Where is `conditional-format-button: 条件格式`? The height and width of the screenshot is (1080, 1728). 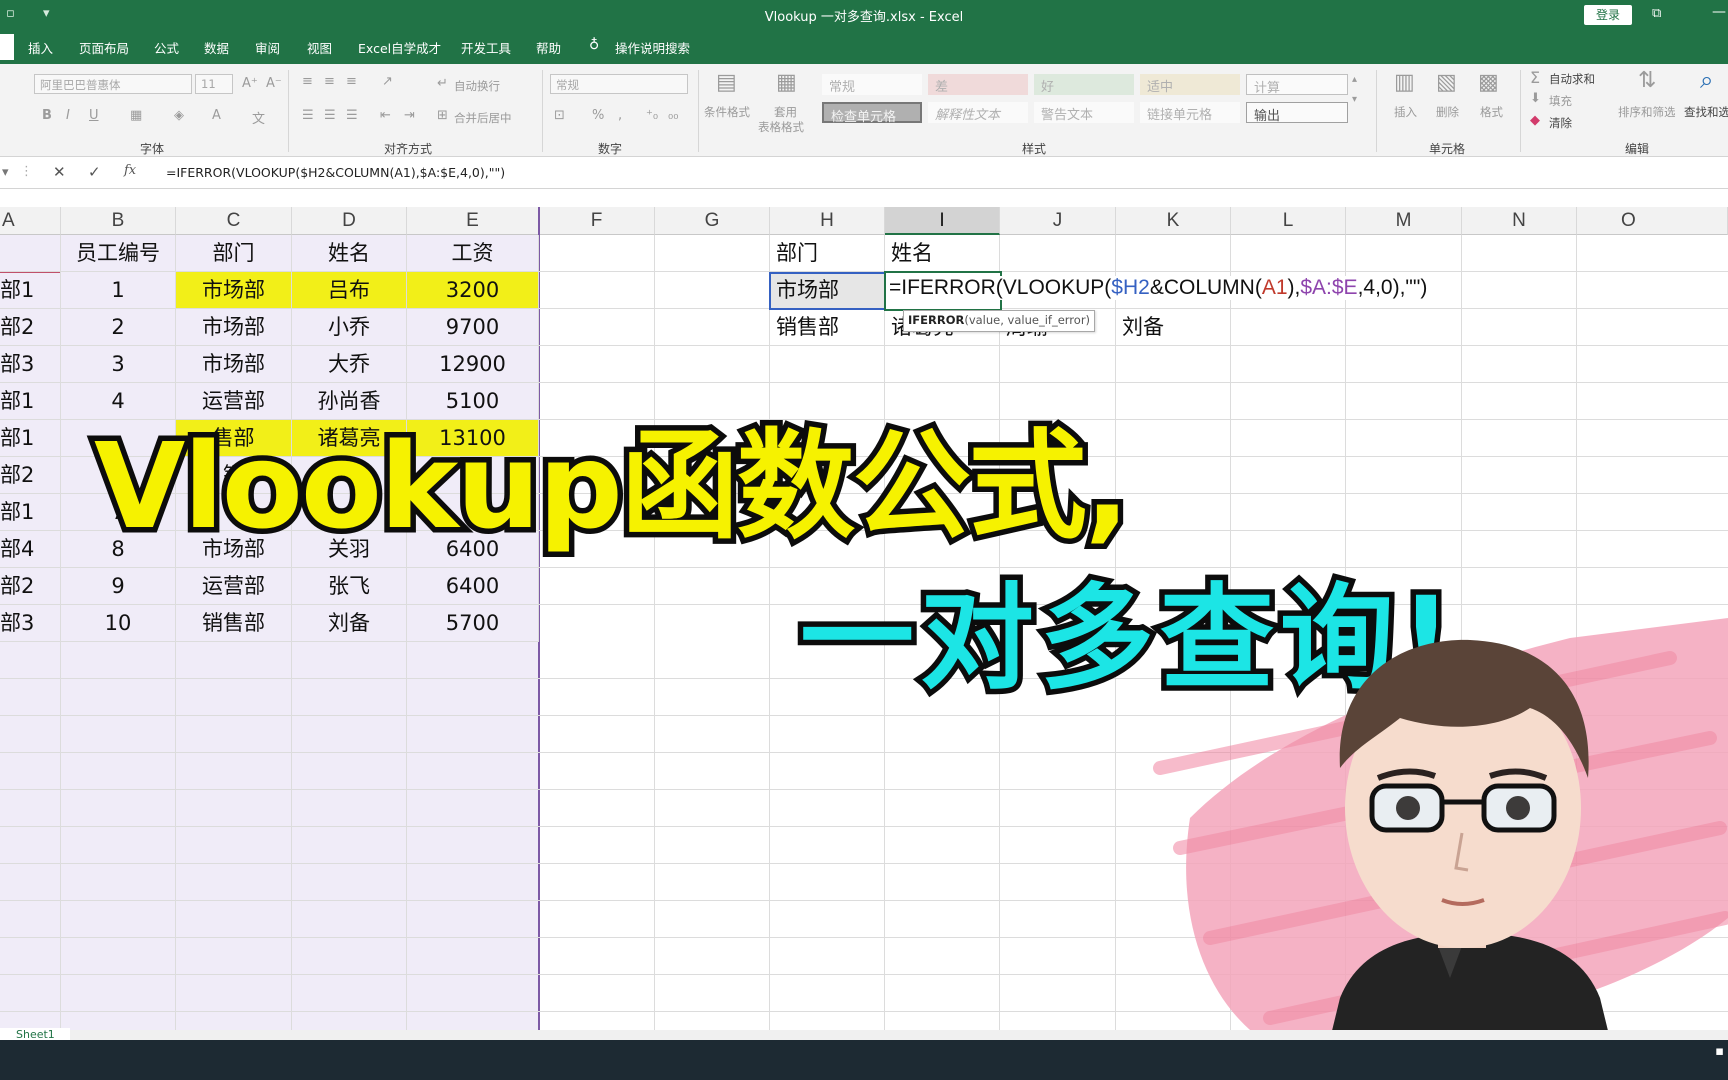 conditional-format-button: 条件格式 is located at coordinates (727, 112).